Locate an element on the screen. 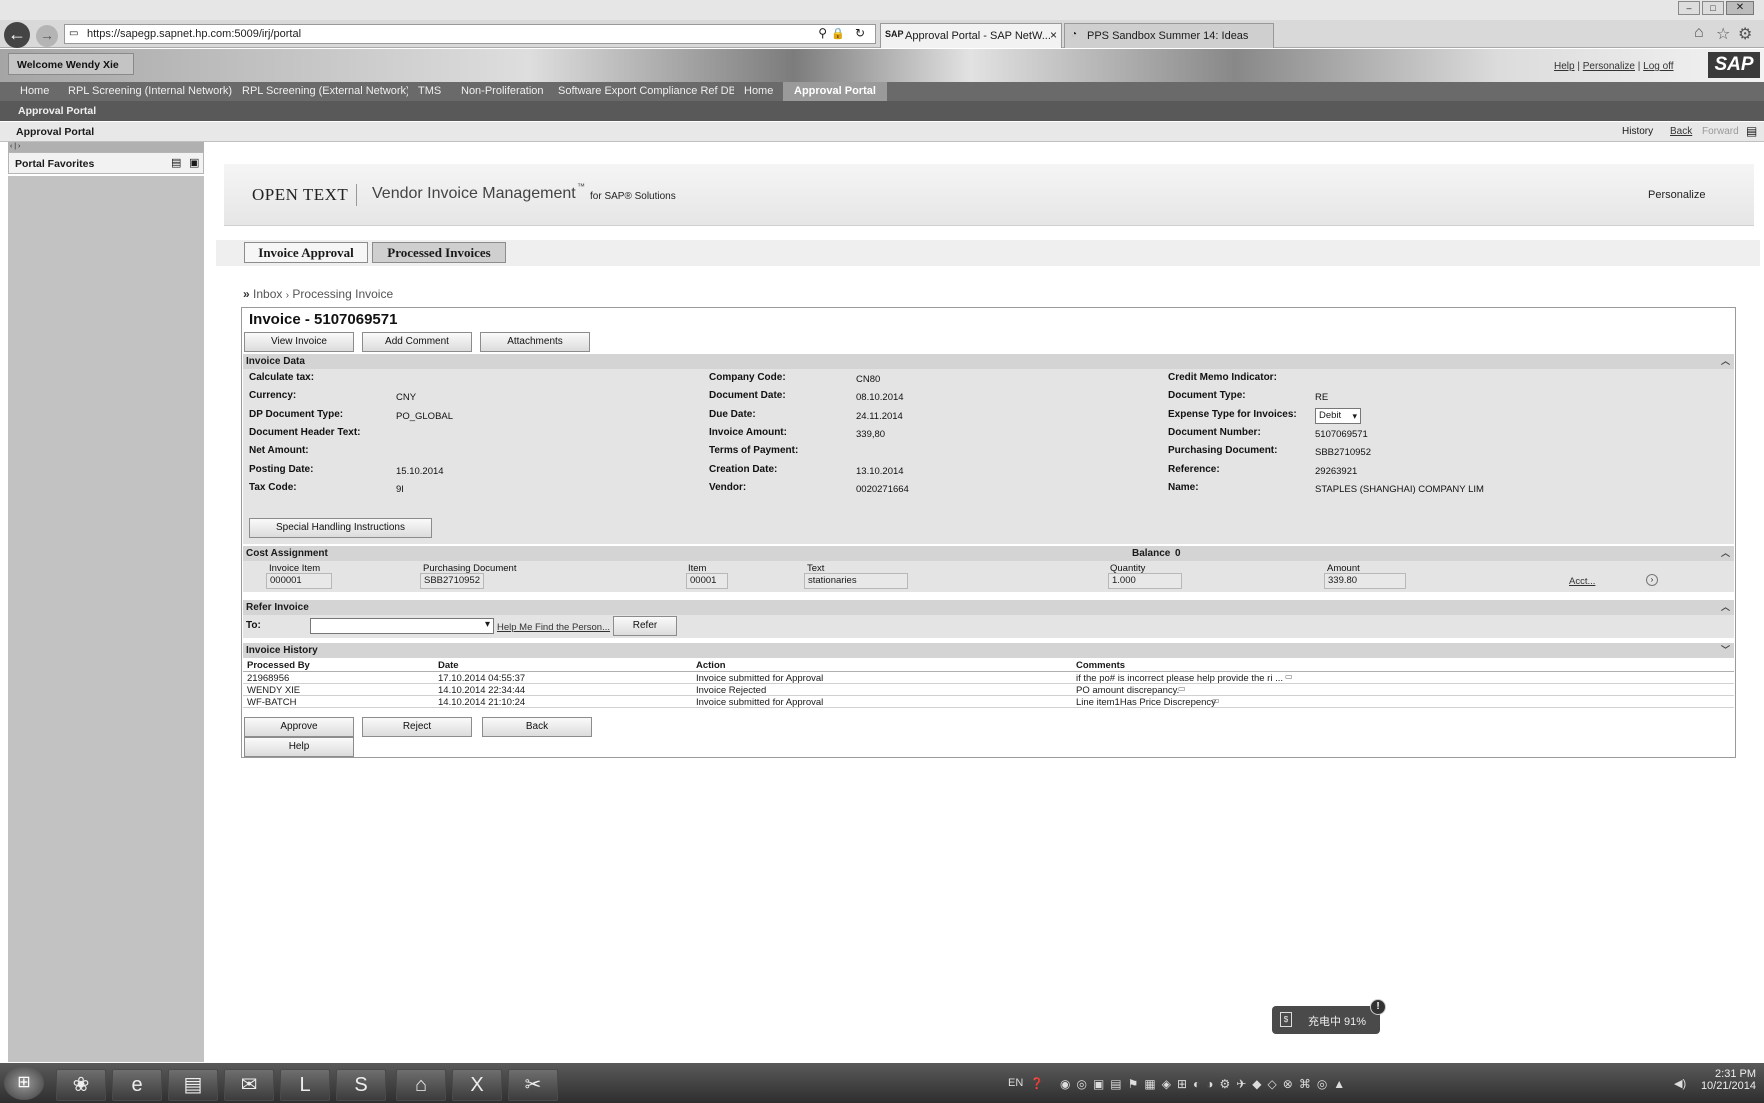 The image size is (1764, 1103). view-invoice-button: View Invoice is located at coordinates (299, 342).